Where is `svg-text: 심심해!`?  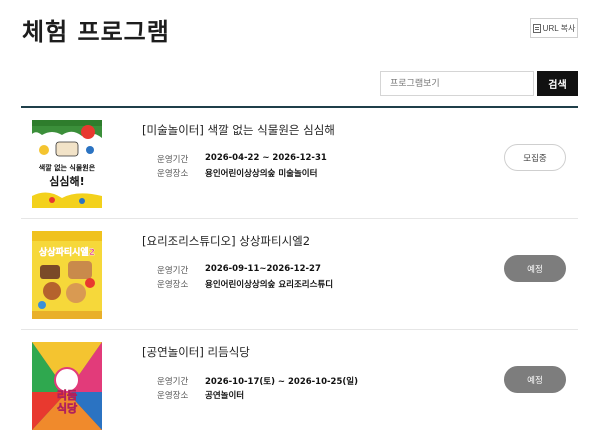
svg-text: 심심해! is located at coordinates (66, 181).